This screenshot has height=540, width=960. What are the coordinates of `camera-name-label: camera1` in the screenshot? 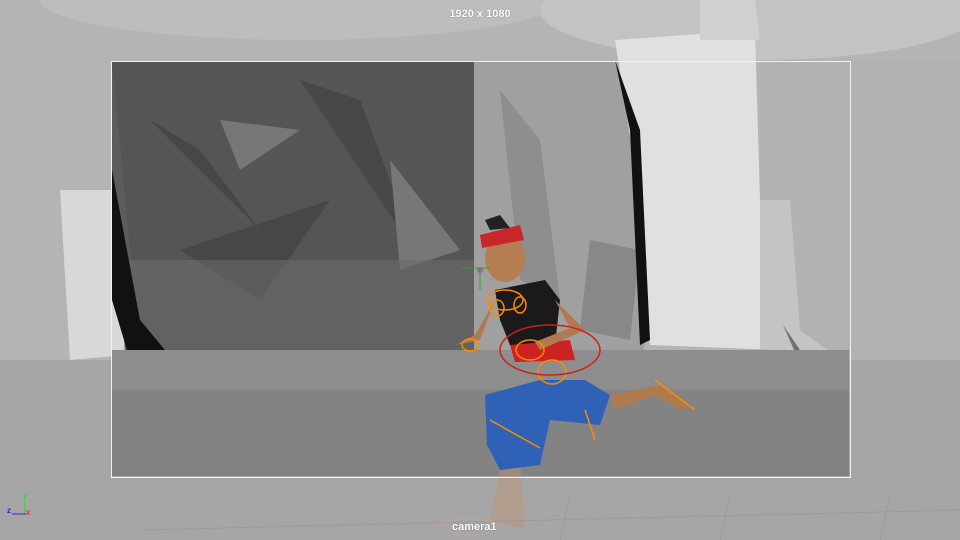 It's located at (474, 527).